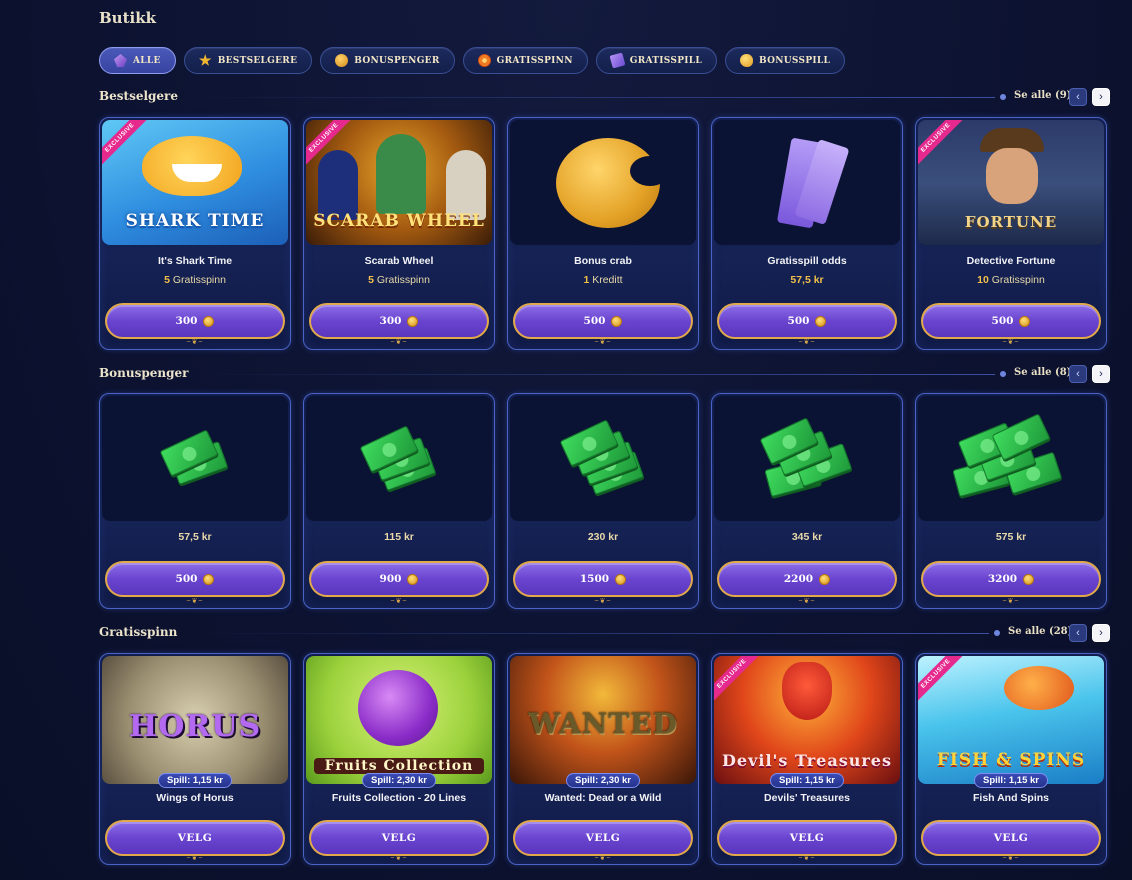  I want to click on card-title: 345 kr, so click(807, 537).